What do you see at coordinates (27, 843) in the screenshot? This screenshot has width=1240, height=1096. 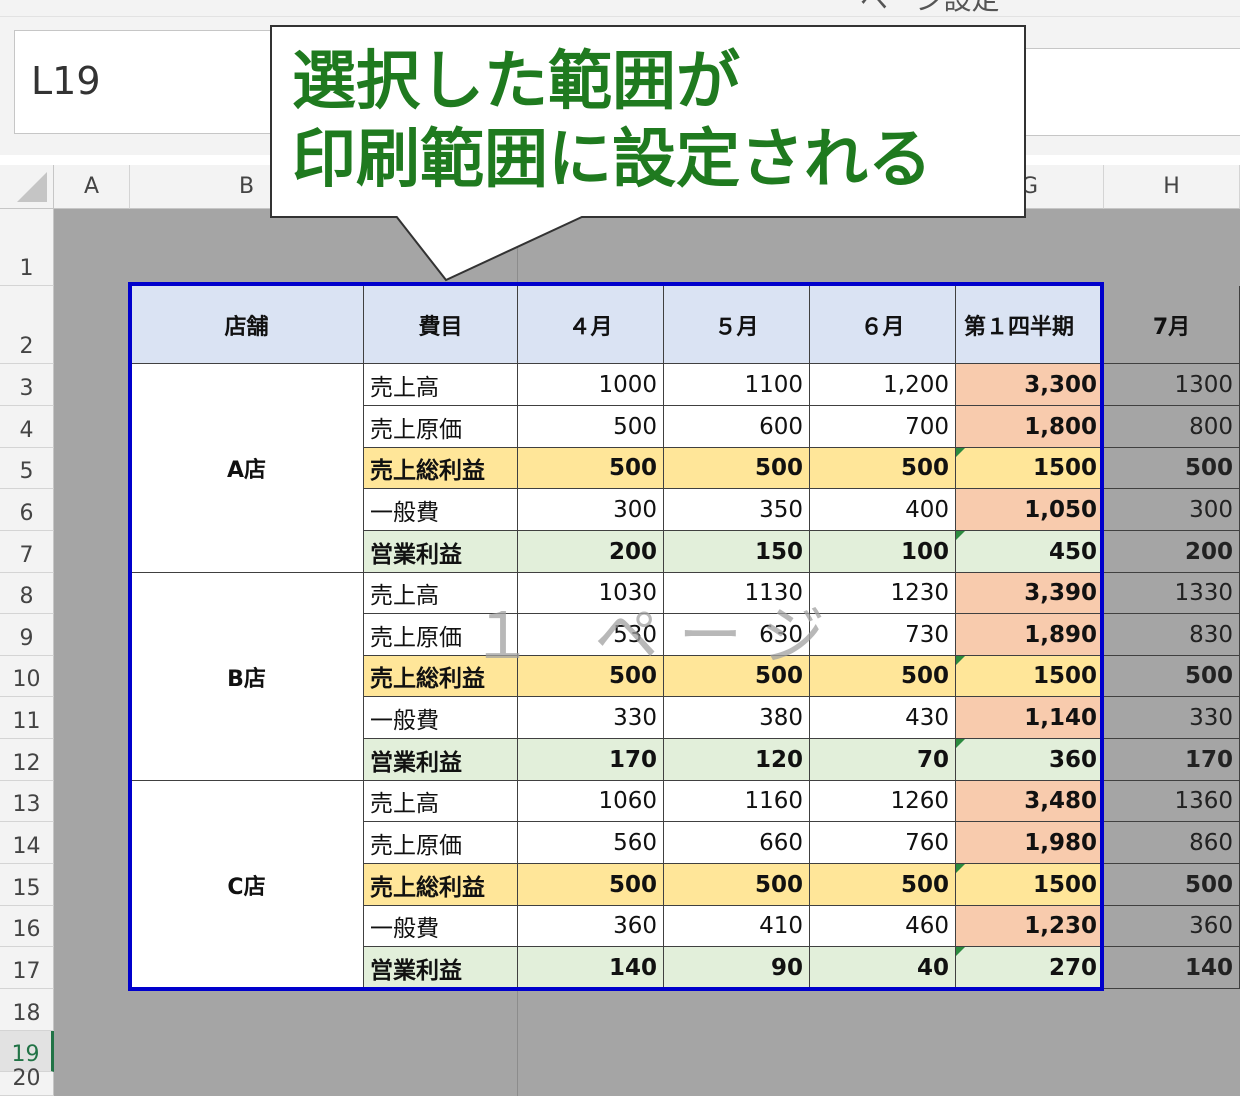 I see `row-header-14: 14` at bounding box center [27, 843].